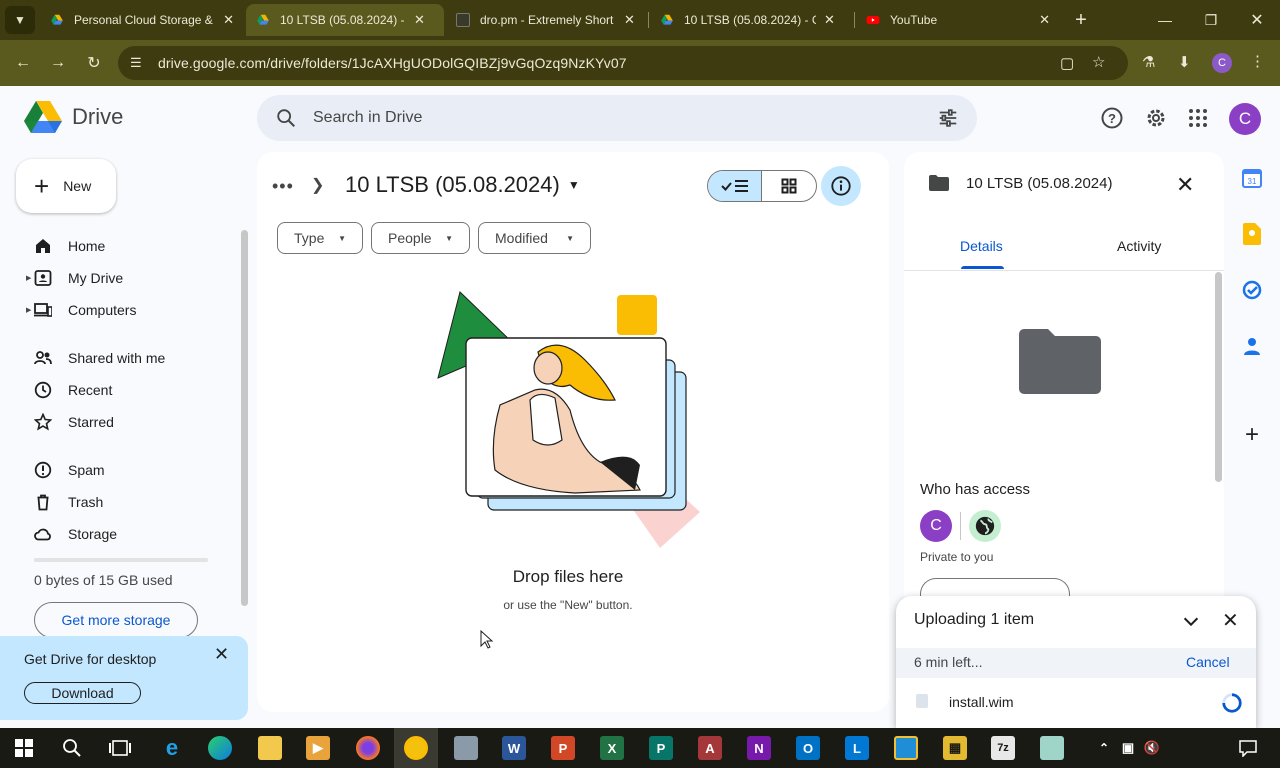 This screenshot has height=768, width=1280. Describe the element at coordinates (661, 748) in the screenshot. I see `publisher-icon: P` at that location.